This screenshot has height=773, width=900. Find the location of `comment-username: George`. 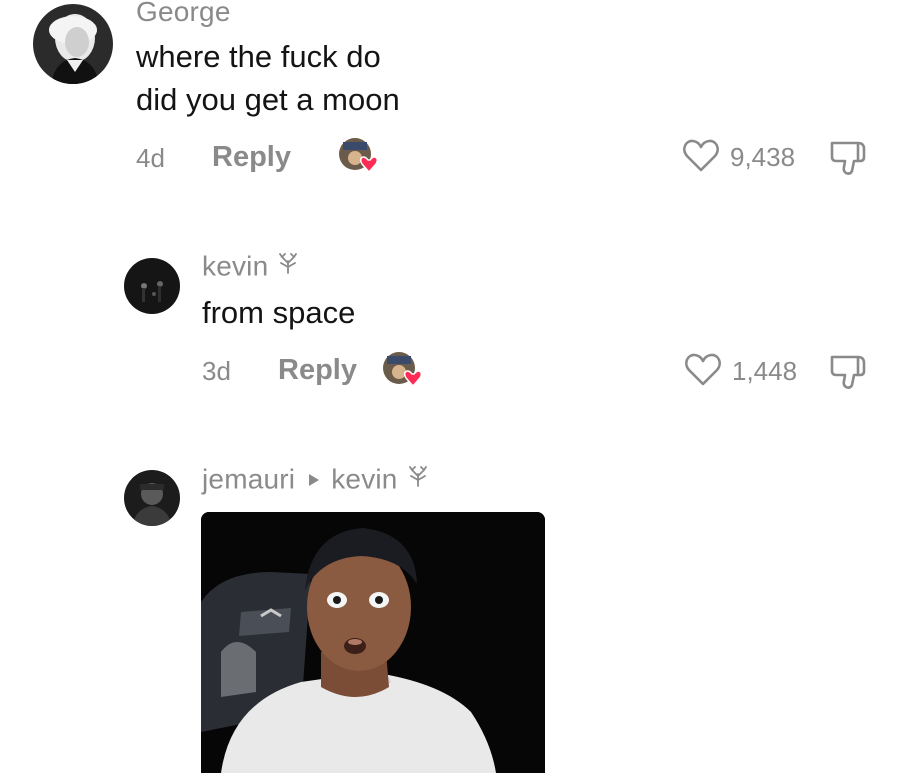

comment-username: George is located at coordinates (183, 14).